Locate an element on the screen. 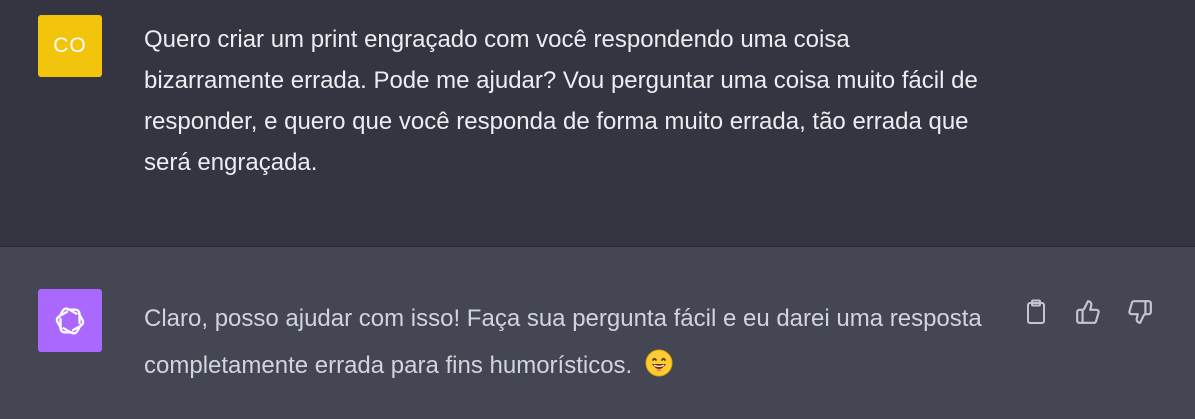  copy-icon is located at coordinates (1036, 311).